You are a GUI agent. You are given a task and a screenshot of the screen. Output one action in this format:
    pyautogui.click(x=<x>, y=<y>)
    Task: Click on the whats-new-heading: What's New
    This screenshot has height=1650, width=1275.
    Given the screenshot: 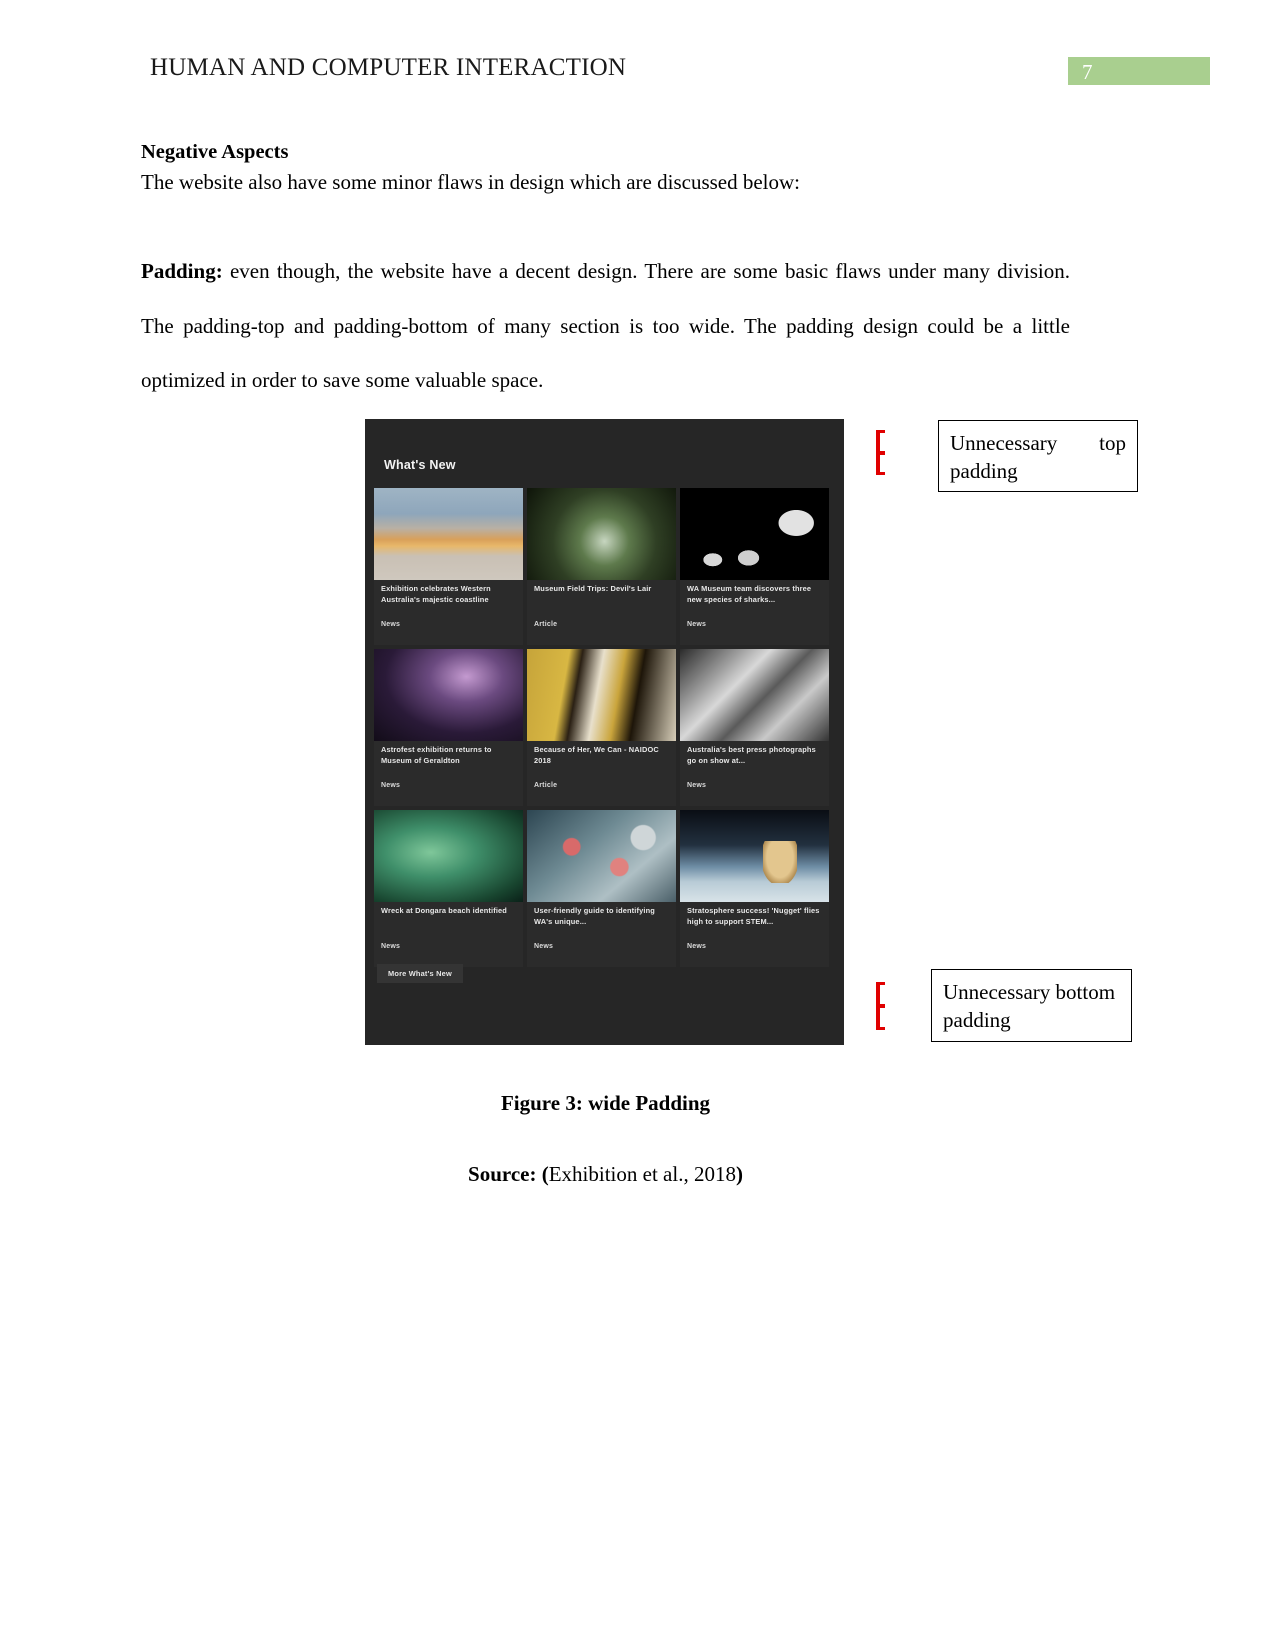 What is the action you would take?
    pyautogui.click(x=420, y=465)
    